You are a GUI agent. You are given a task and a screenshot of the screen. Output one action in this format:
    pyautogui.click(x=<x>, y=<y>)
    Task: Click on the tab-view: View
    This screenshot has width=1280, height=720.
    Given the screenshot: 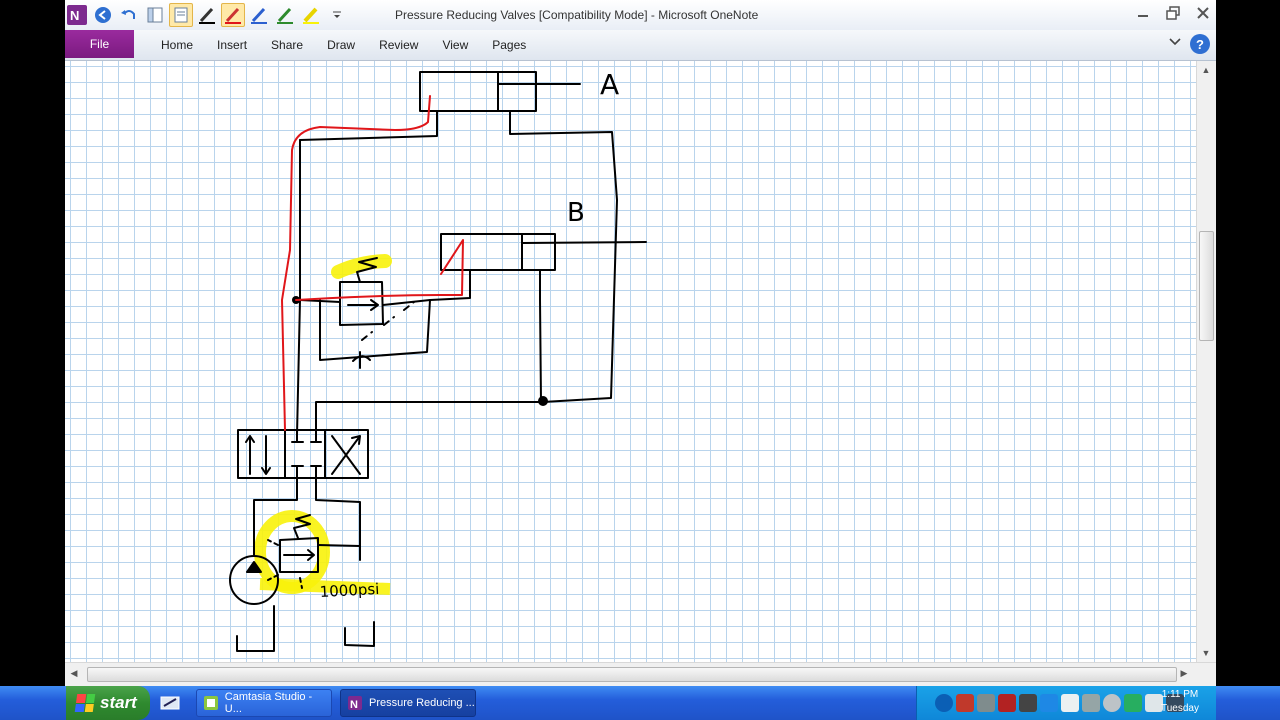 What is the action you would take?
    pyautogui.click(x=455, y=45)
    